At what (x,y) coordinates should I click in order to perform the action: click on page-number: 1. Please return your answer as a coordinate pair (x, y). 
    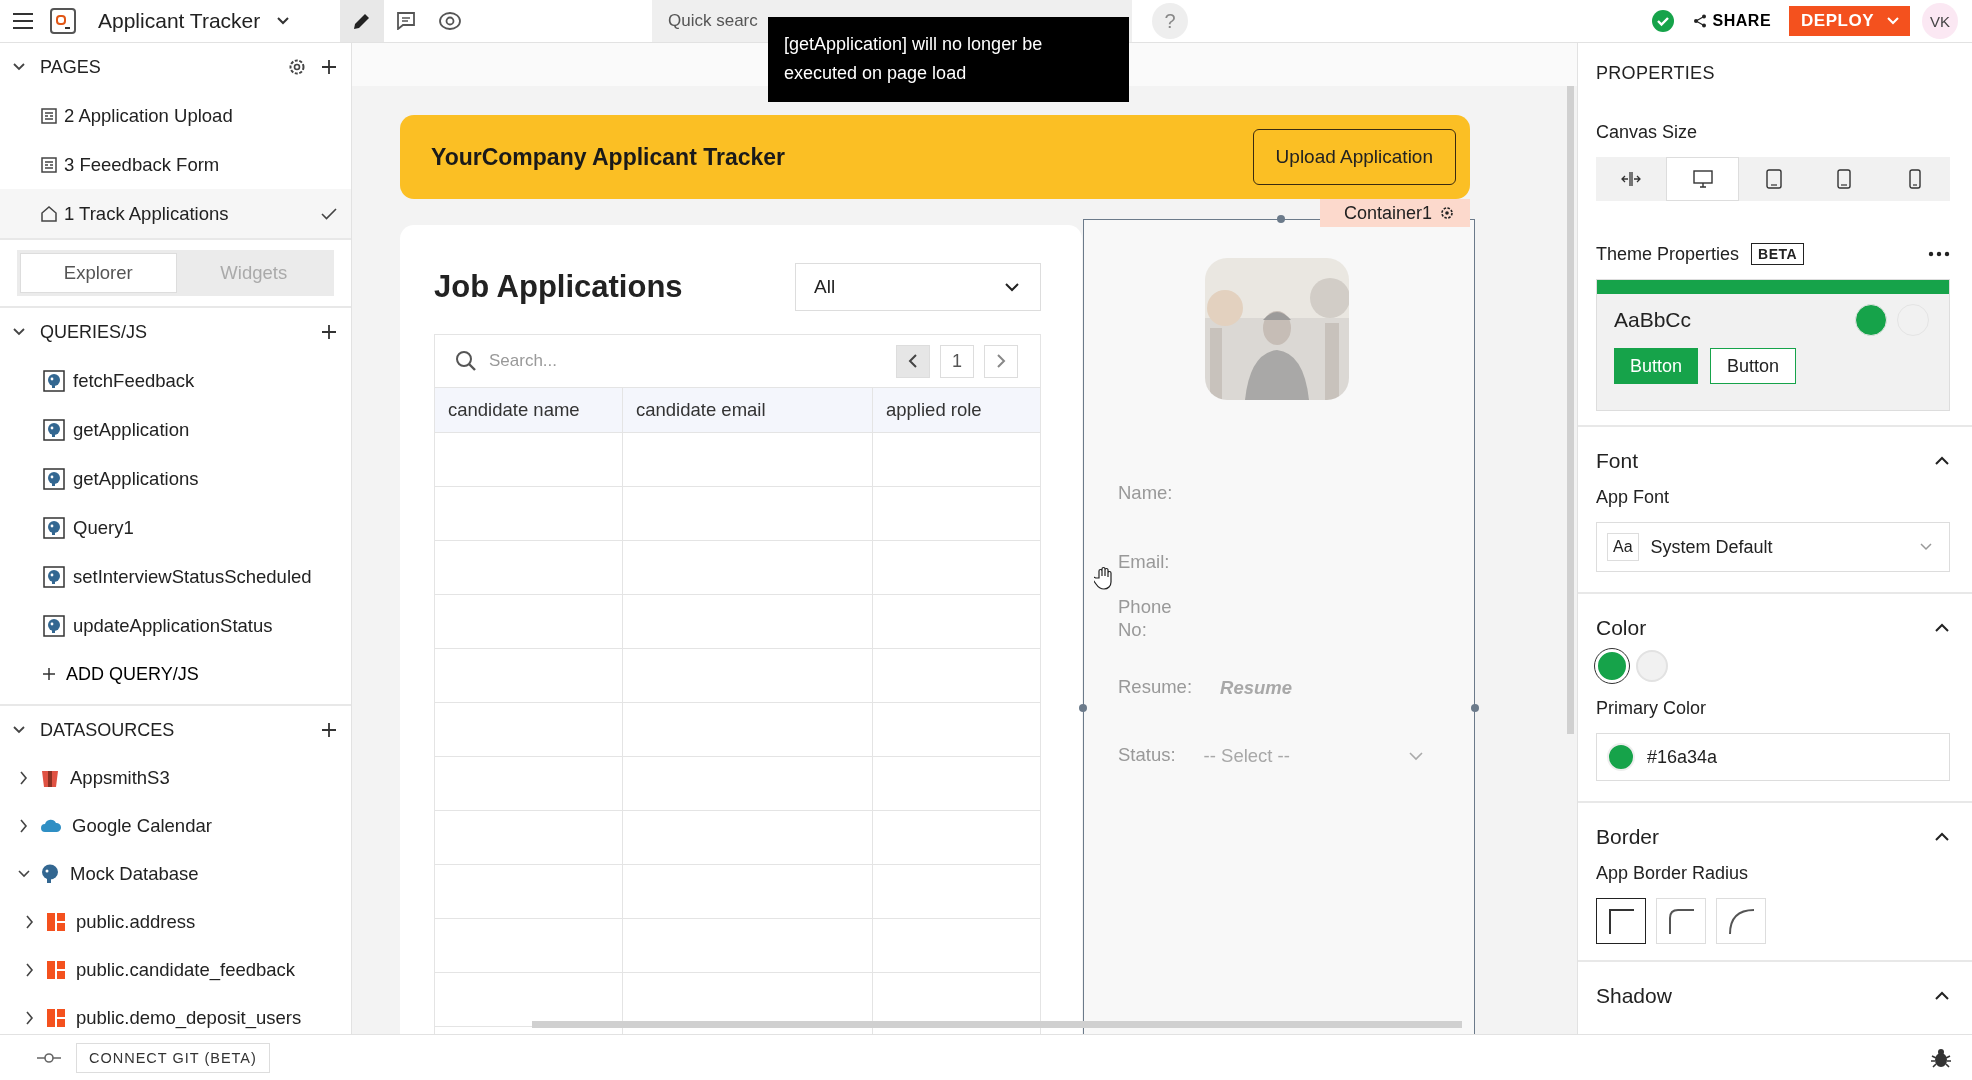
    Looking at the image, I should click on (957, 361).